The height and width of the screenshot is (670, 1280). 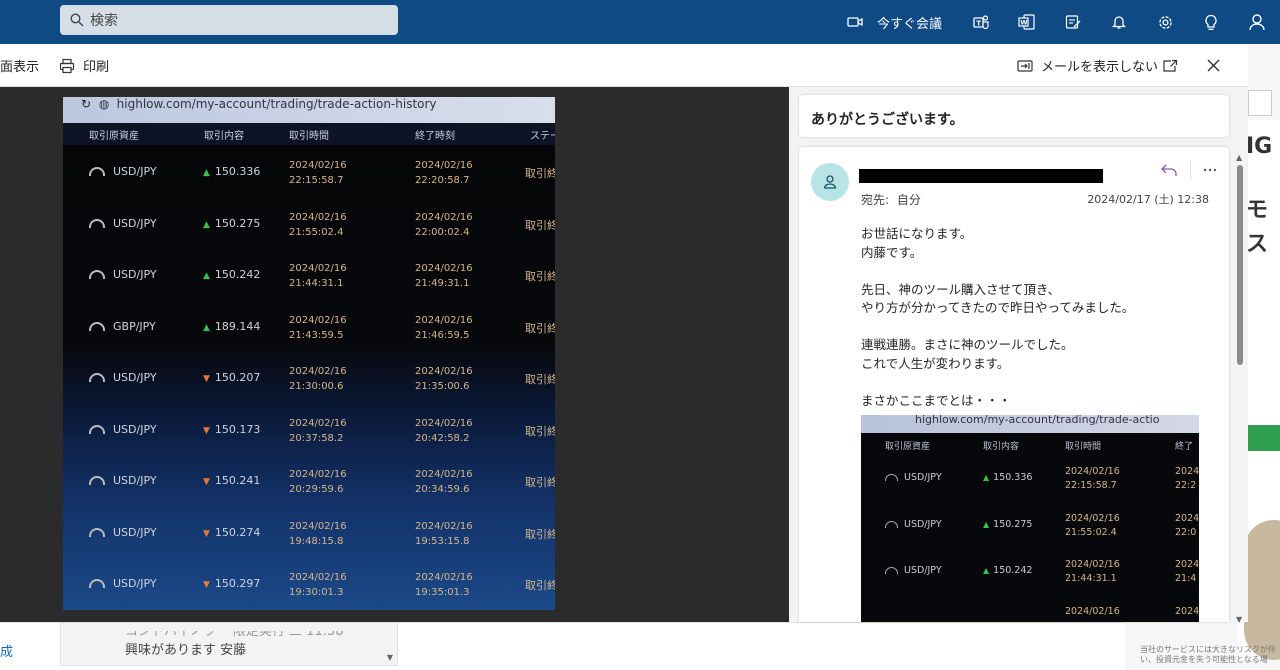 I want to click on print-button: 印刷, so click(x=84, y=65).